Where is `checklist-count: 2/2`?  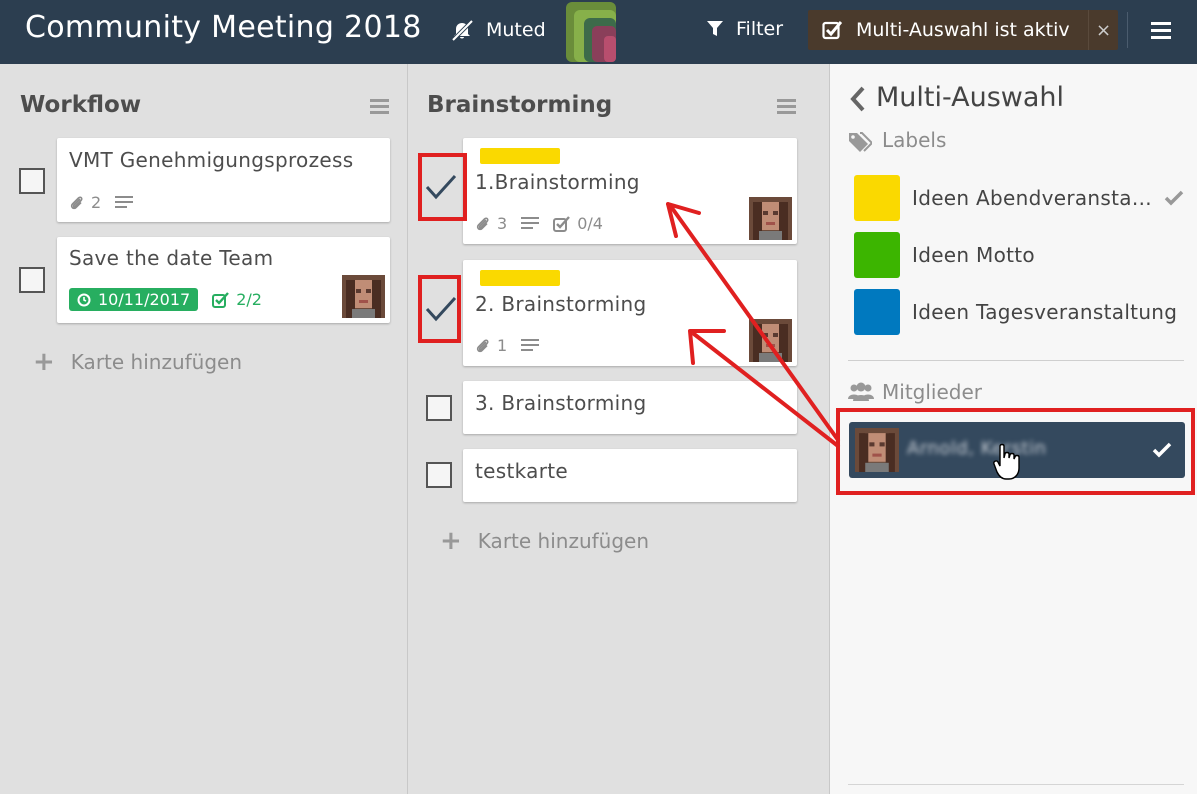 checklist-count: 2/2 is located at coordinates (249, 299).